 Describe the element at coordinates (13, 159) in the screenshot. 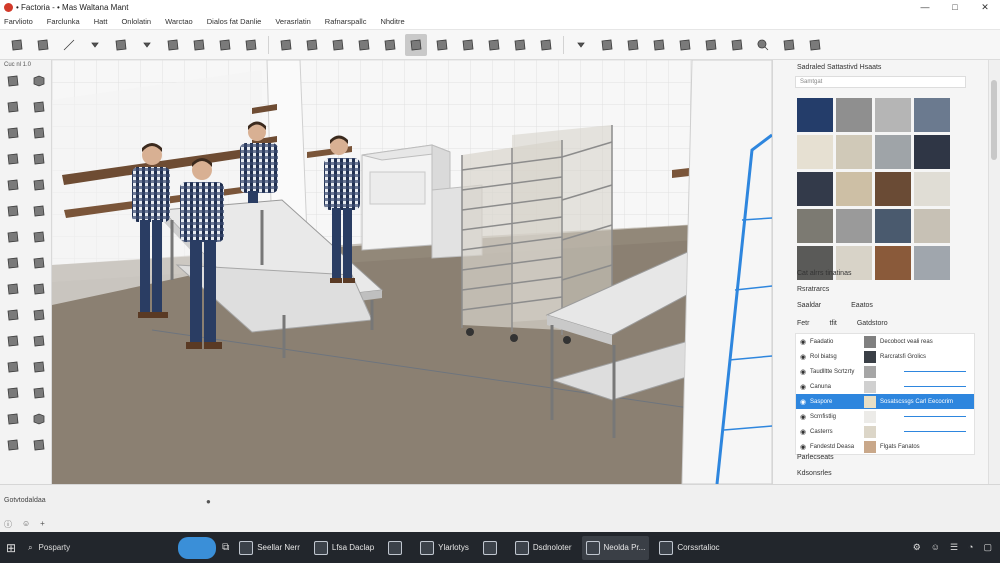

I see `block-icon` at that location.